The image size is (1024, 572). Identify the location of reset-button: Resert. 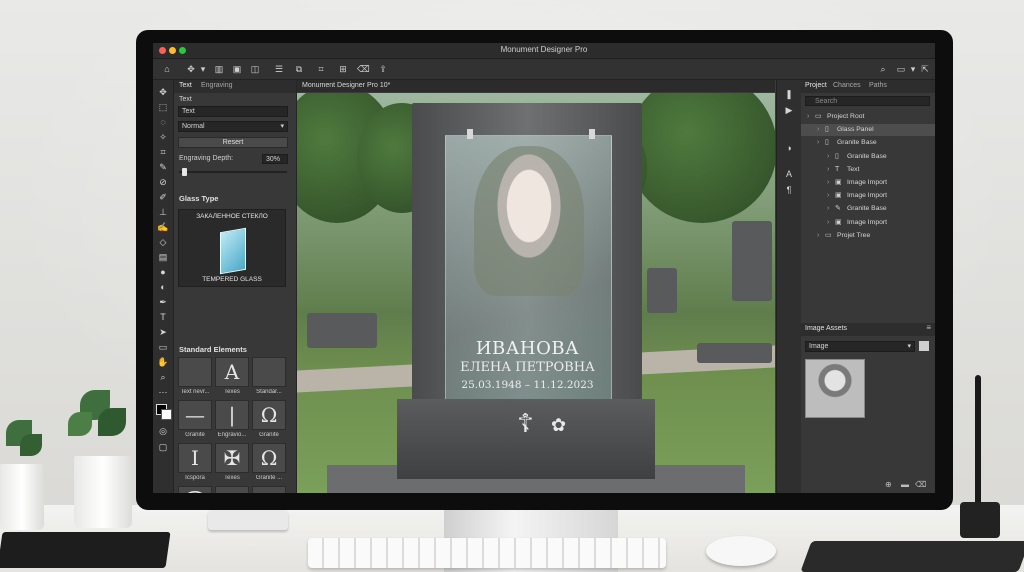
(233, 142).